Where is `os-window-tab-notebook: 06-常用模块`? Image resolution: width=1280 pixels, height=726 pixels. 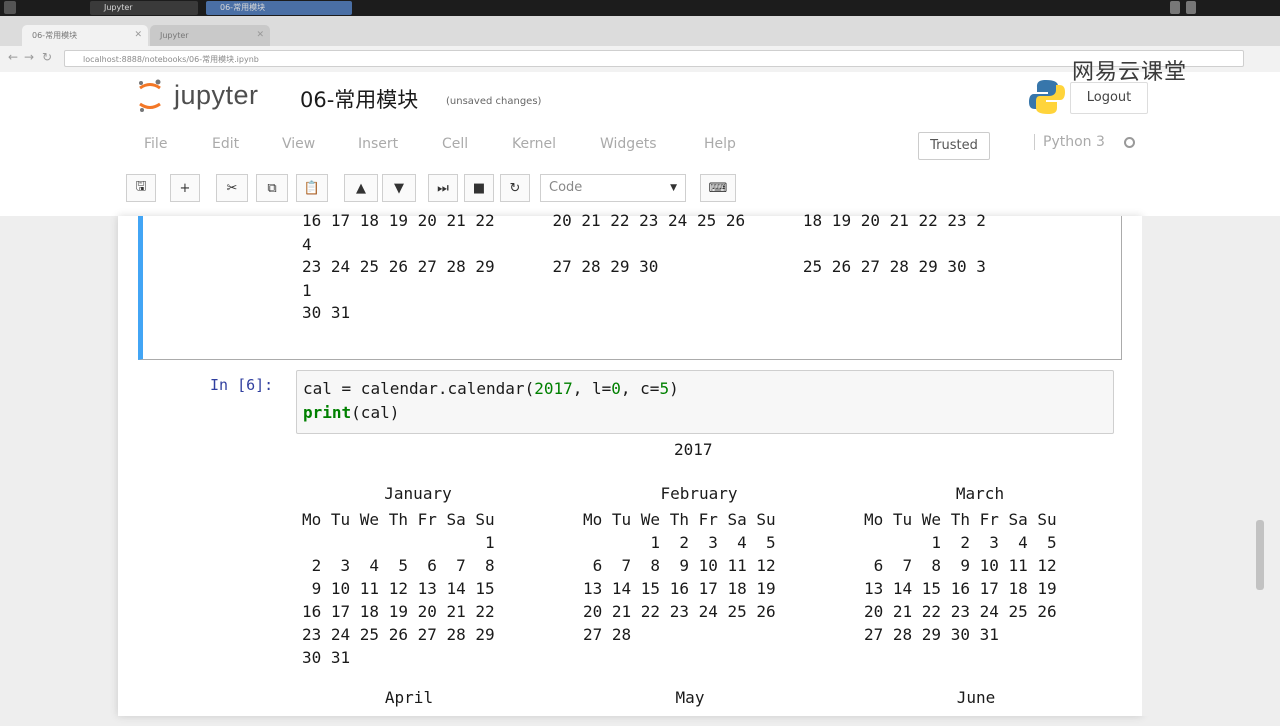 os-window-tab-notebook: 06-常用模块 is located at coordinates (279, 8).